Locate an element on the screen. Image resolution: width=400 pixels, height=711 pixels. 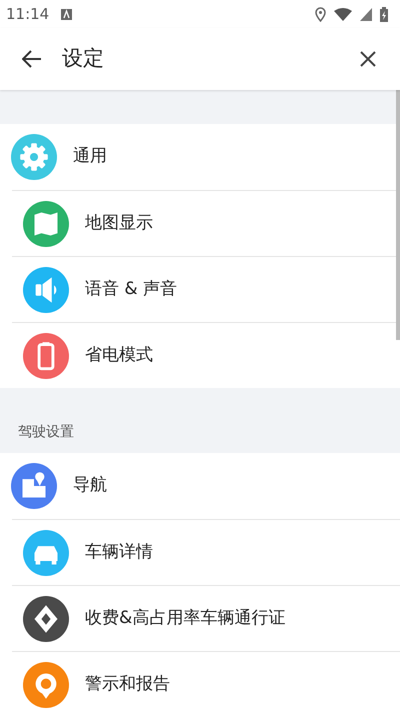
keyboard-icon is located at coordinates (66, 14).